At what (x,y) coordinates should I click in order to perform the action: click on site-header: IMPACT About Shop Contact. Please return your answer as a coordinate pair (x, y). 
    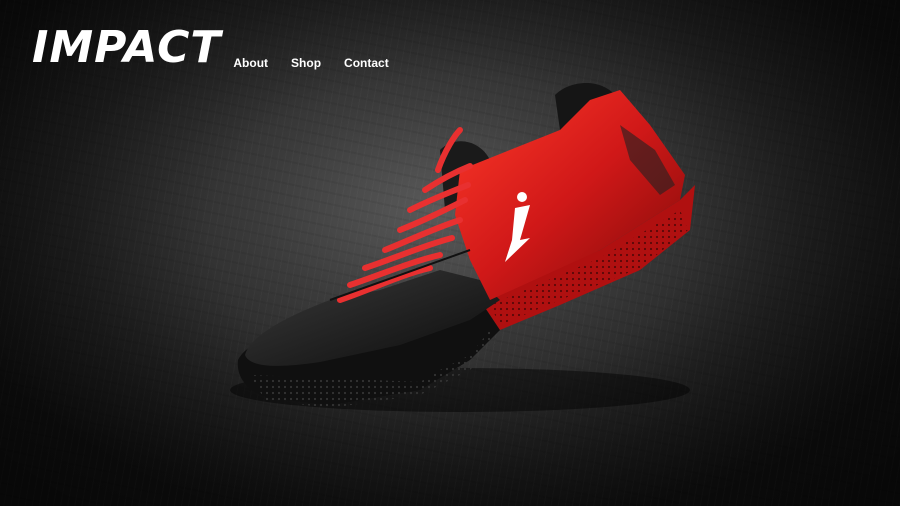
    Looking at the image, I should click on (210, 48).